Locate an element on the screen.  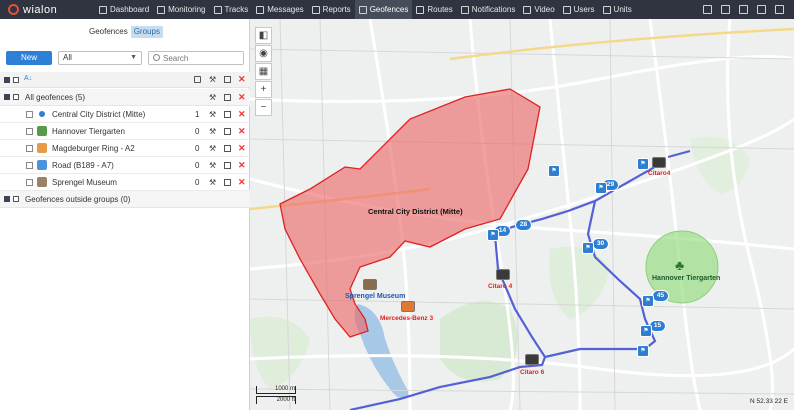
nav-messages: Messages is located at coordinates (279, 9).